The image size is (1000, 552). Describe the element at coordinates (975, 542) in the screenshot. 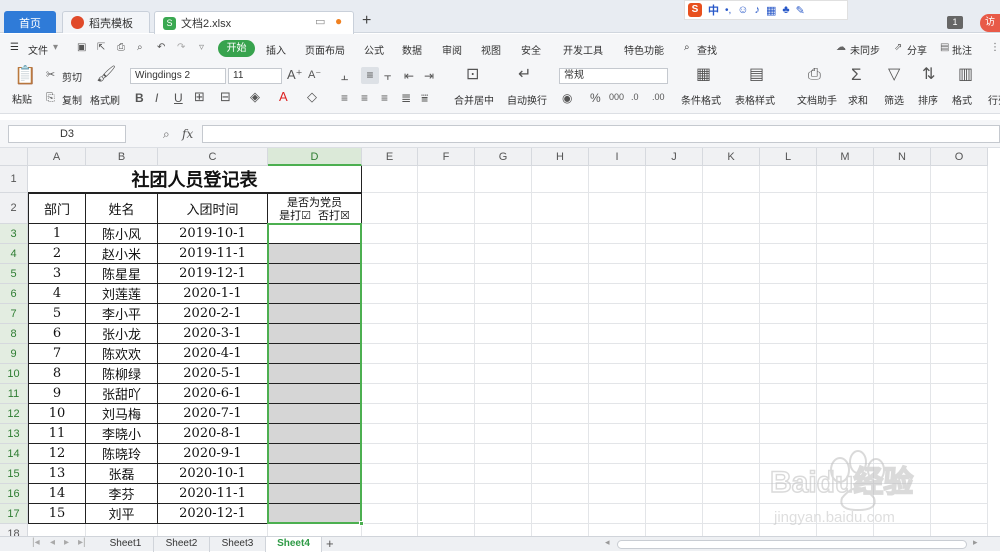

I see `scroll-right-icon: ▸` at that location.